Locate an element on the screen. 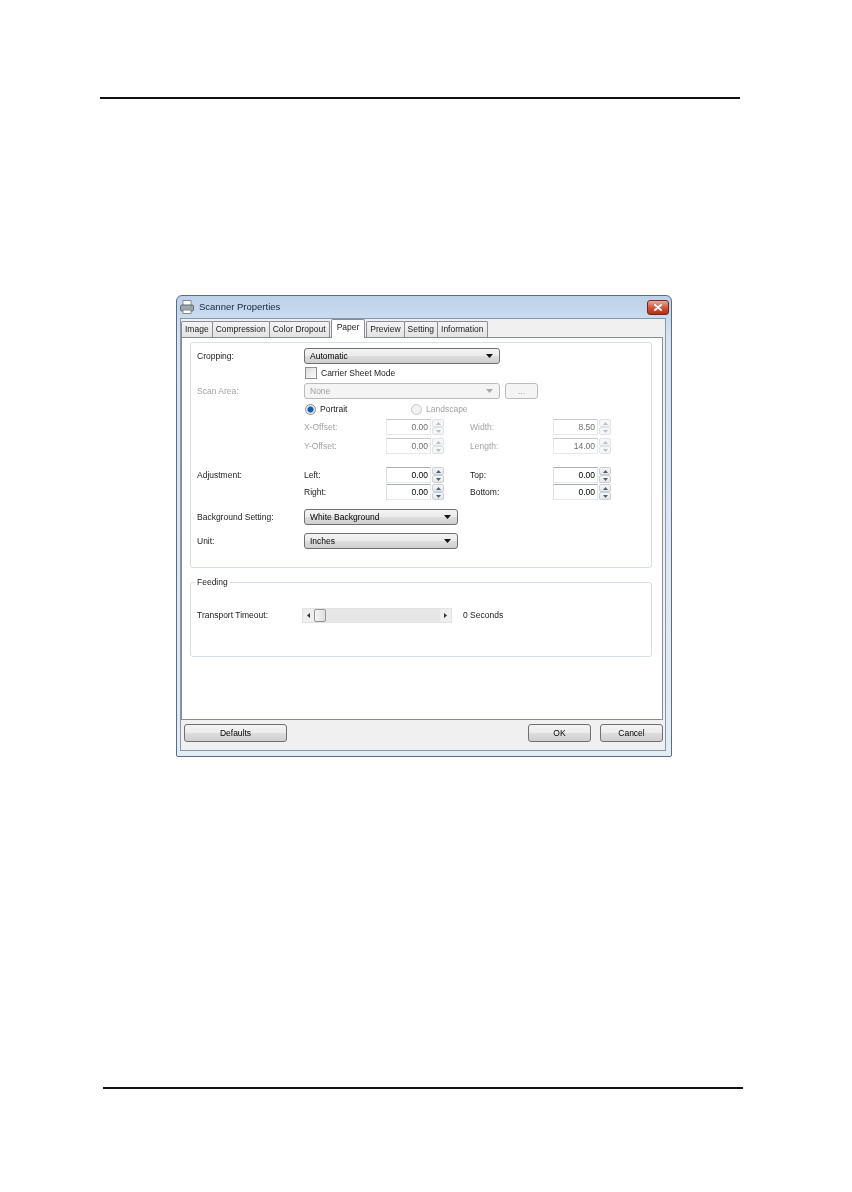 This screenshot has height=1192, width=852. bottom-margin-label: Bottom: is located at coordinates (485, 491).